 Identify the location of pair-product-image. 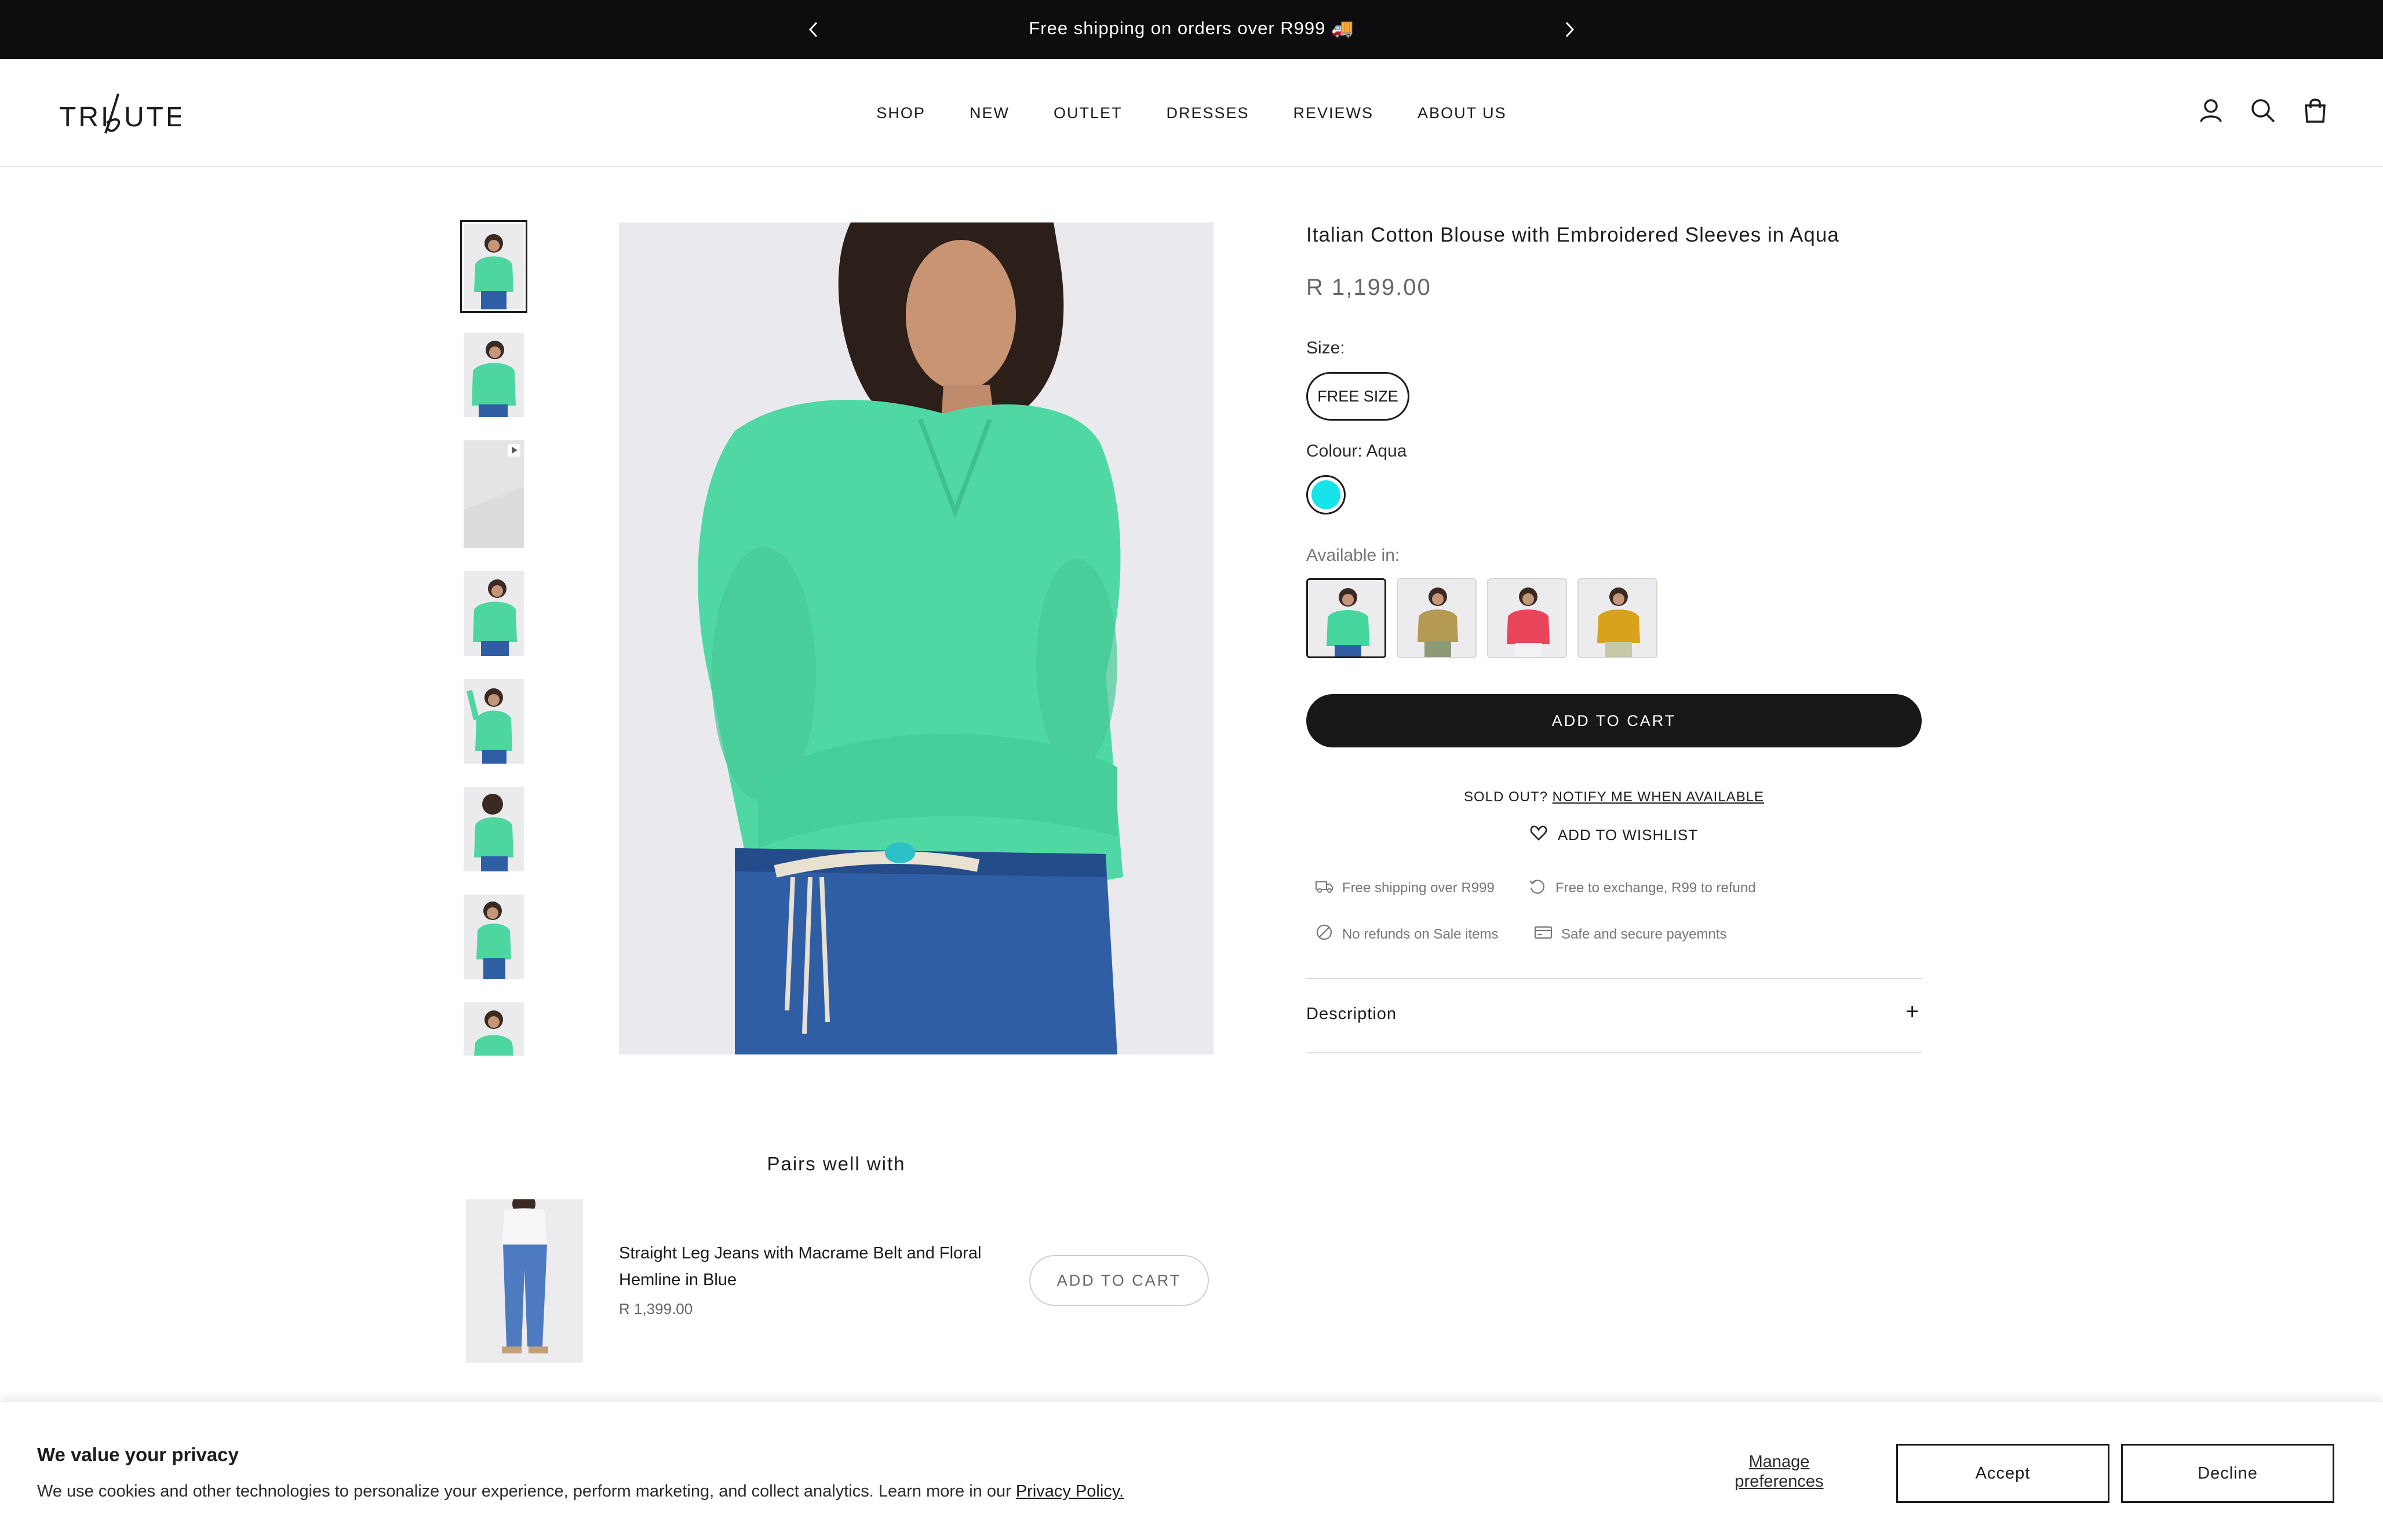
(524, 1281).